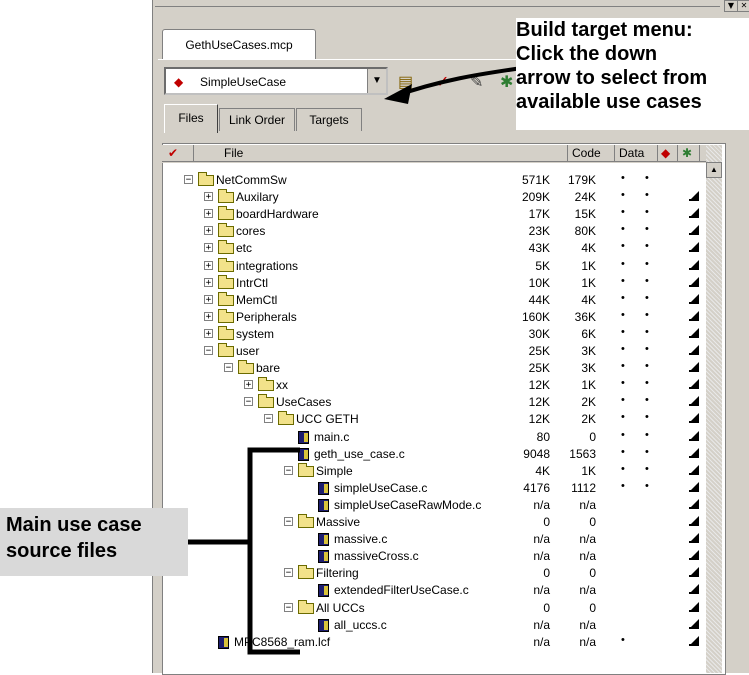 This screenshot has height=675, width=749. I want to click on project-file-tab: GethUseCases.mcp, so click(239, 44).